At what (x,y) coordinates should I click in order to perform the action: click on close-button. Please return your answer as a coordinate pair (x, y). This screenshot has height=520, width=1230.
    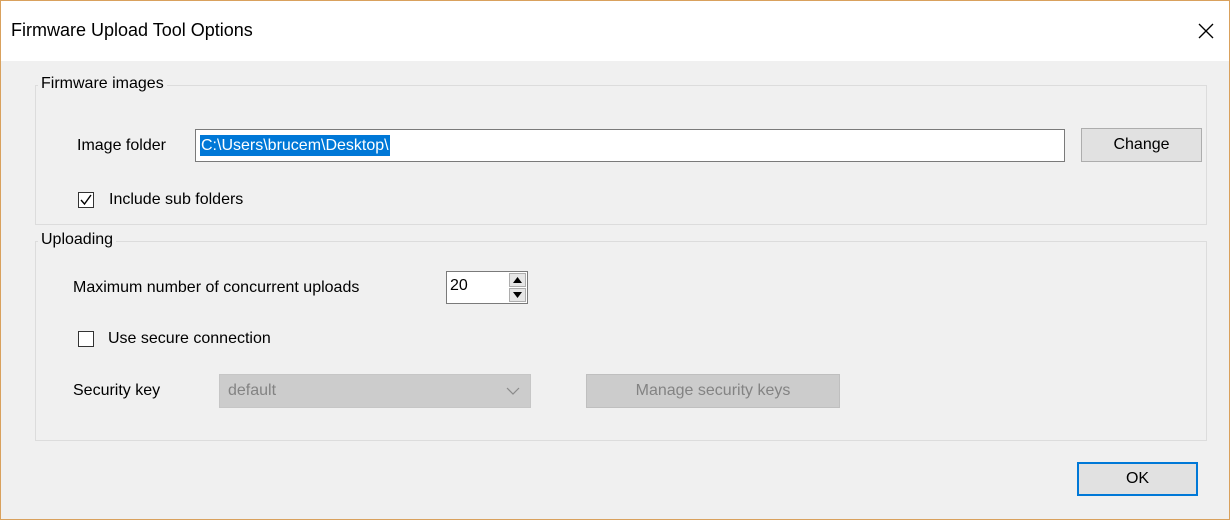
    Looking at the image, I should click on (1206, 31).